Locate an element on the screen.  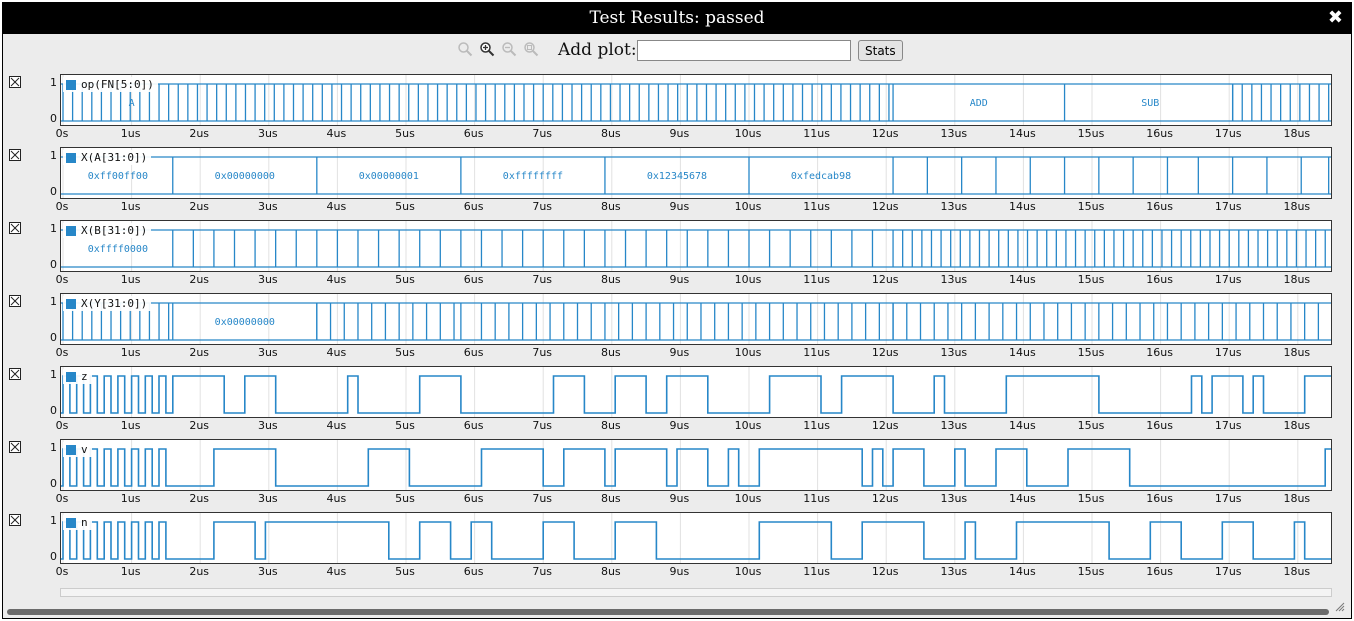
plot-legend: v is located at coordinates (77, 449).